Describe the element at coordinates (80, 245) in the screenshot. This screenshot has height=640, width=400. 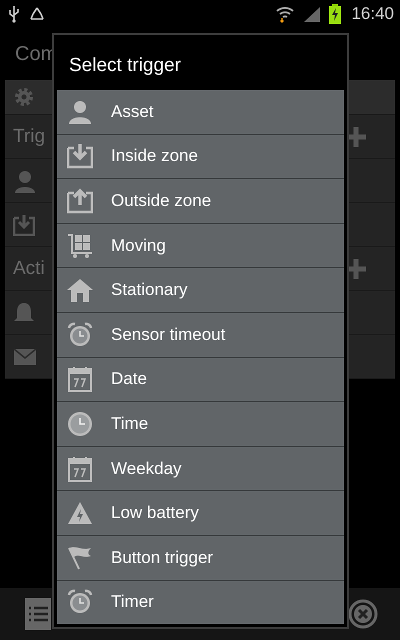
I see `cart-icon` at that location.